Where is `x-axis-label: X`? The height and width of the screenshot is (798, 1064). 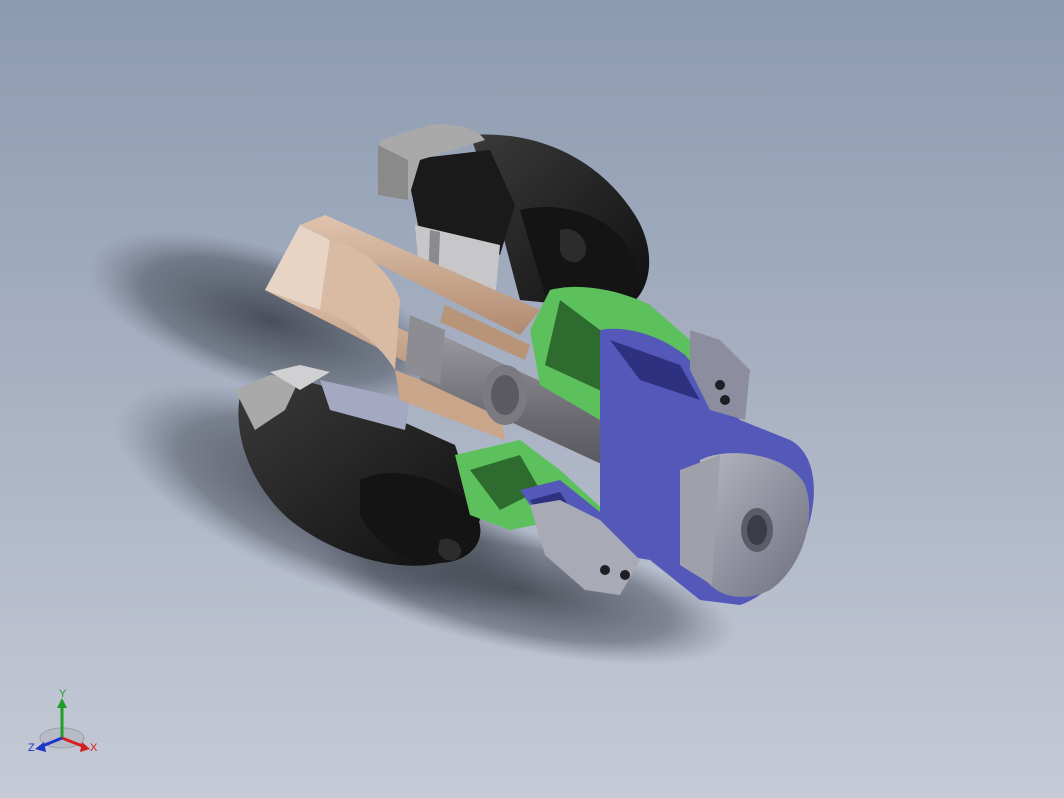 x-axis-label: X is located at coordinates (94, 748).